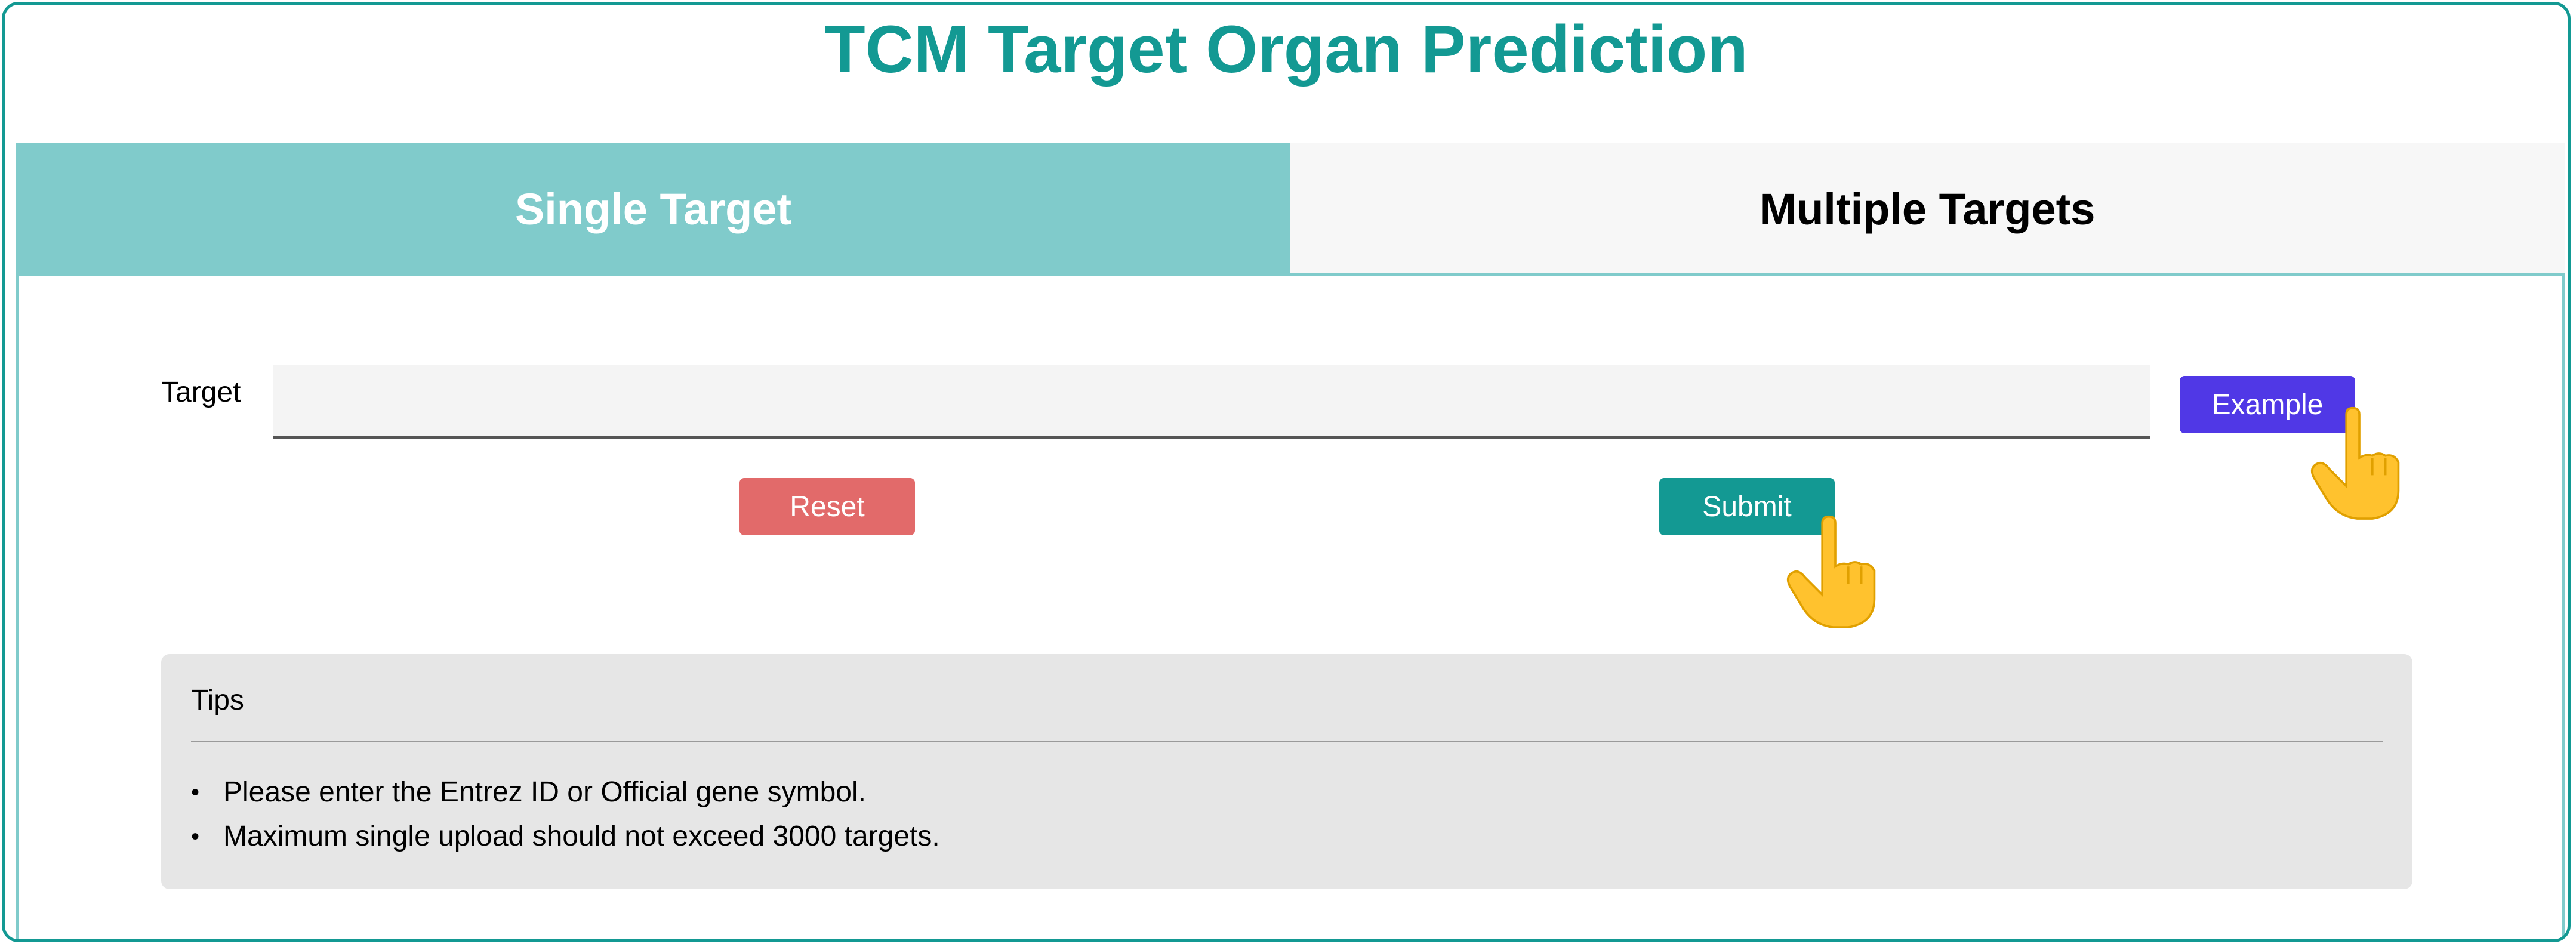 The image size is (2576, 947). I want to click on tips-divider, so click(1287, 741).